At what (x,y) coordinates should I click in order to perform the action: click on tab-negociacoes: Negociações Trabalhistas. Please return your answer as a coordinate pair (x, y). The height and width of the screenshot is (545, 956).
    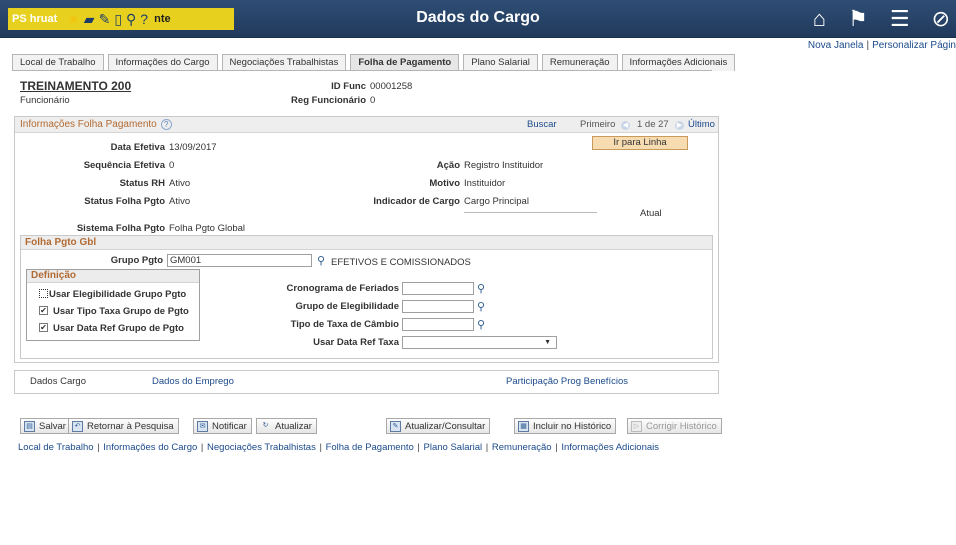
    Looking at the image, I should click on (284, 62).